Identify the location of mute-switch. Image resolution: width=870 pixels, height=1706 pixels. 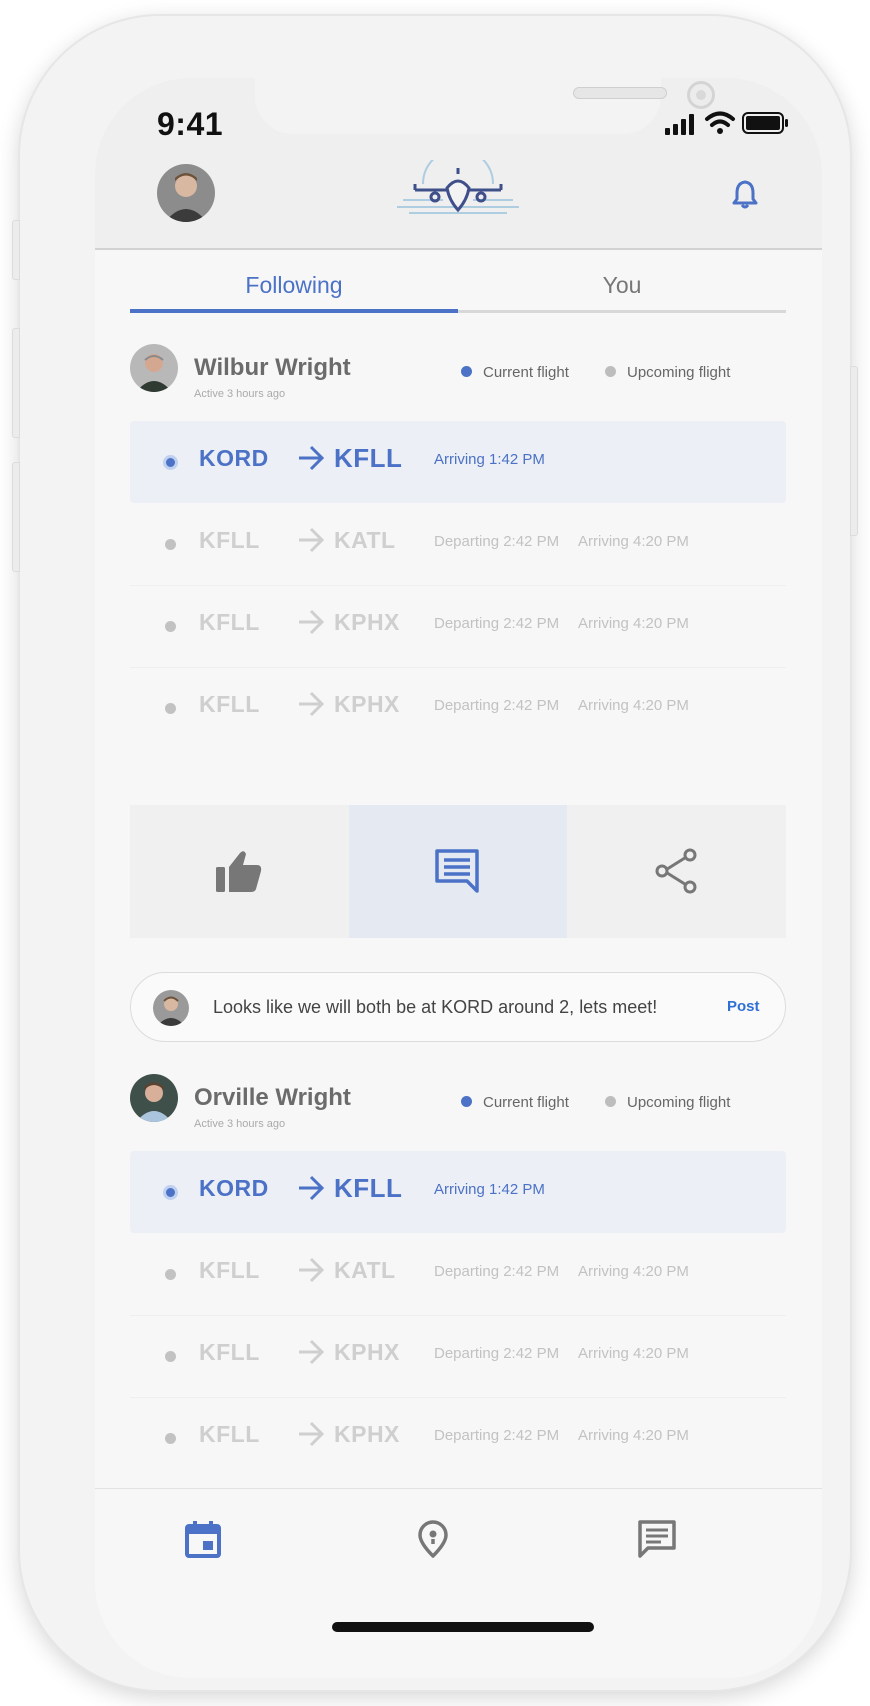
(16, 250).